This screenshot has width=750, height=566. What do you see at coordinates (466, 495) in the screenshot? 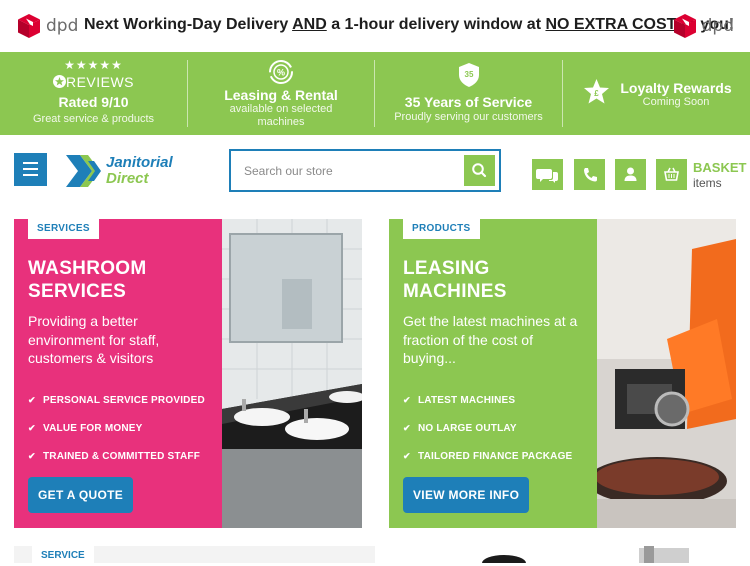
I see `view-more-info-button: VIEW MORE INFO` at bounding box center [466, 495].